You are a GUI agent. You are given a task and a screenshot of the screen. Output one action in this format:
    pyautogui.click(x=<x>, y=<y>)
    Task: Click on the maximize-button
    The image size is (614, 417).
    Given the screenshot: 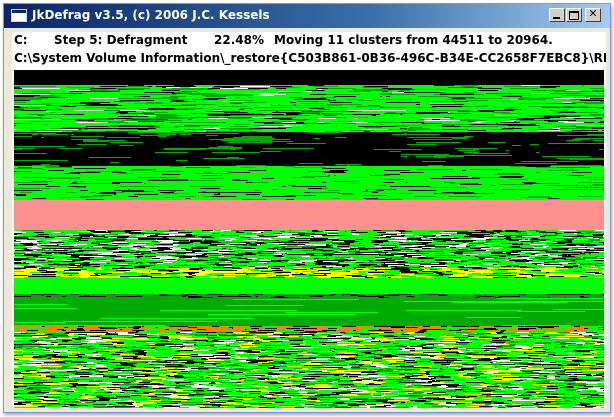 What is the action you would take?
    pyautogui.click(x=574, y=15)
    